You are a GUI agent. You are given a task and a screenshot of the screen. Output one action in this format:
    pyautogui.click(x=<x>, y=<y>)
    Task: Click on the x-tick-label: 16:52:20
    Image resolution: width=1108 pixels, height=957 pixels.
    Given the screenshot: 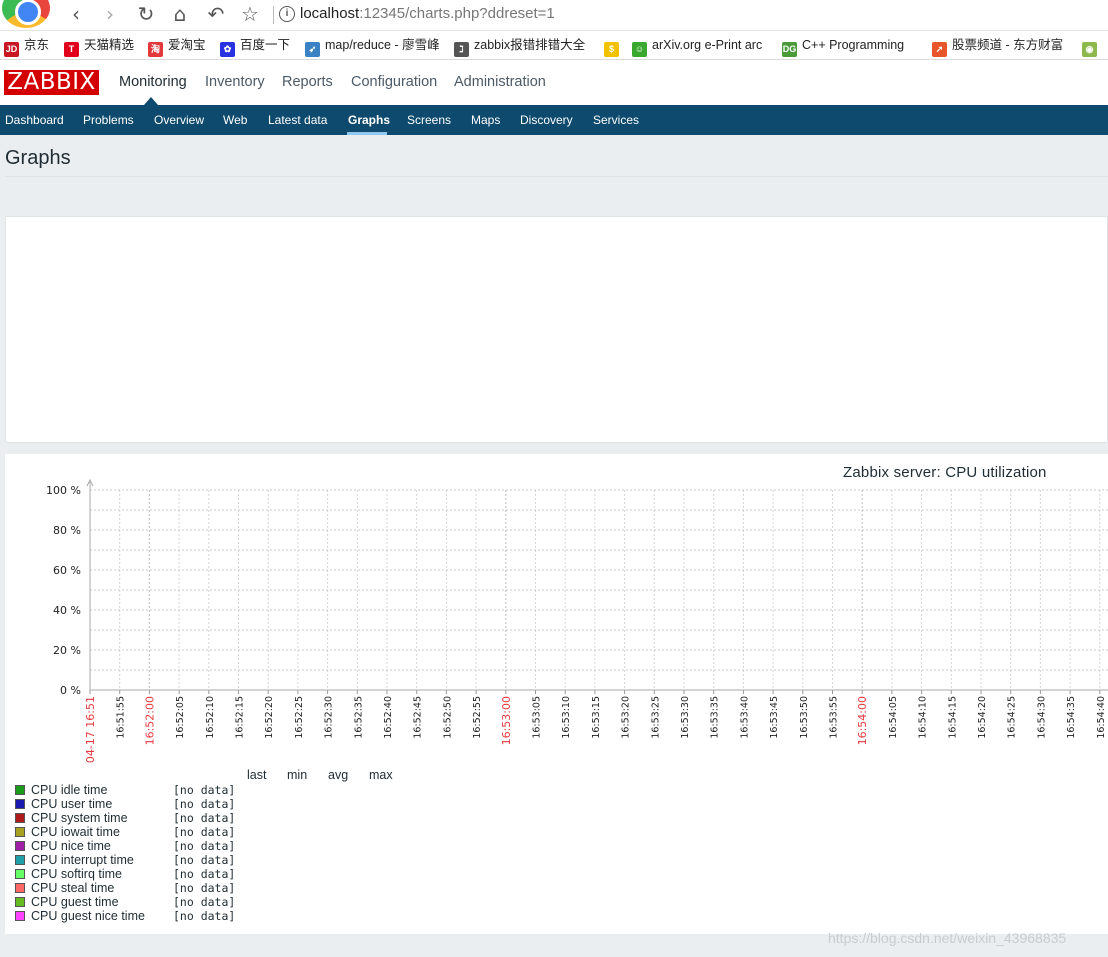 What is the action you would take?
    pyautogui.click(x=269, y=717)
    